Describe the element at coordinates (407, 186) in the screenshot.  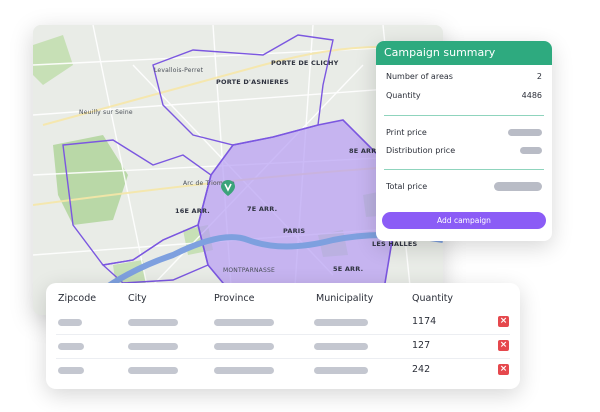
I see `summary-label: Total price` at that location.